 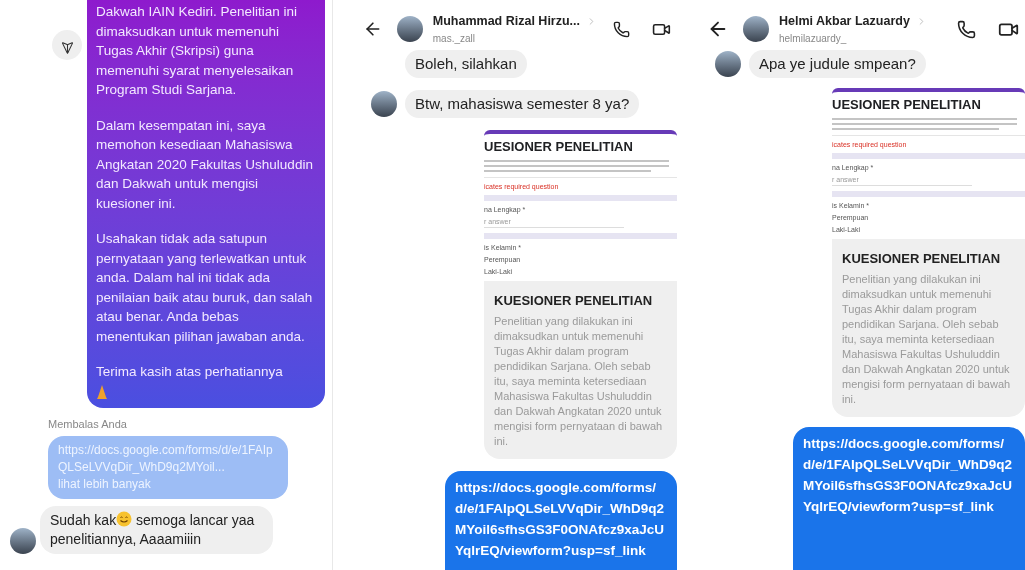 I want to click on contact-username: helmilazuardy_, so click(x=813, y=38).